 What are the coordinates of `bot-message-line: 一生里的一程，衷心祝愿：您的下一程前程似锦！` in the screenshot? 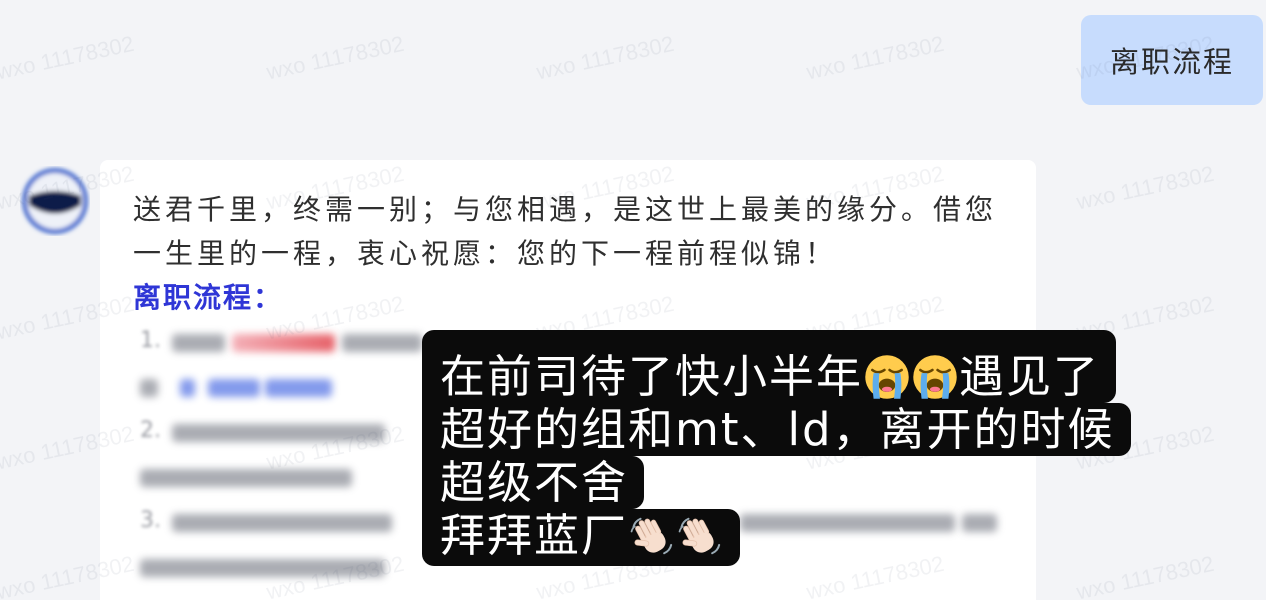 It's located at (485, 253).